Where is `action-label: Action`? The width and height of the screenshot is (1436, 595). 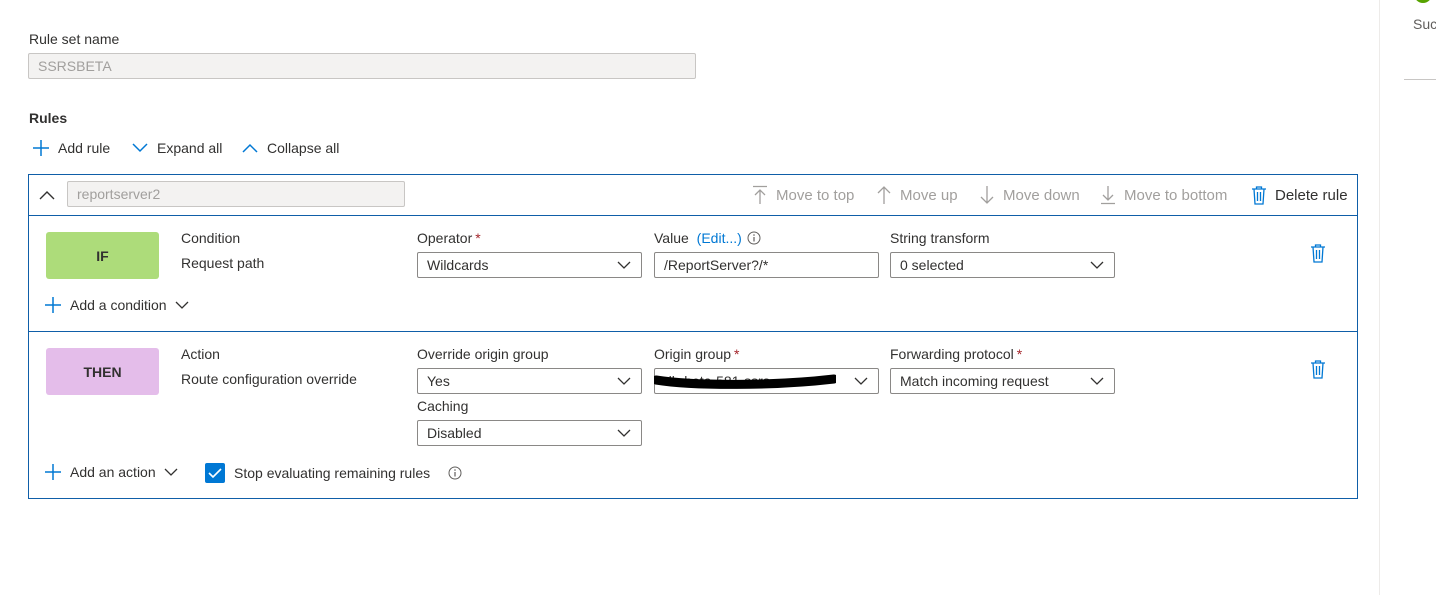 action-label: Action is located at coordinates (200, 354).